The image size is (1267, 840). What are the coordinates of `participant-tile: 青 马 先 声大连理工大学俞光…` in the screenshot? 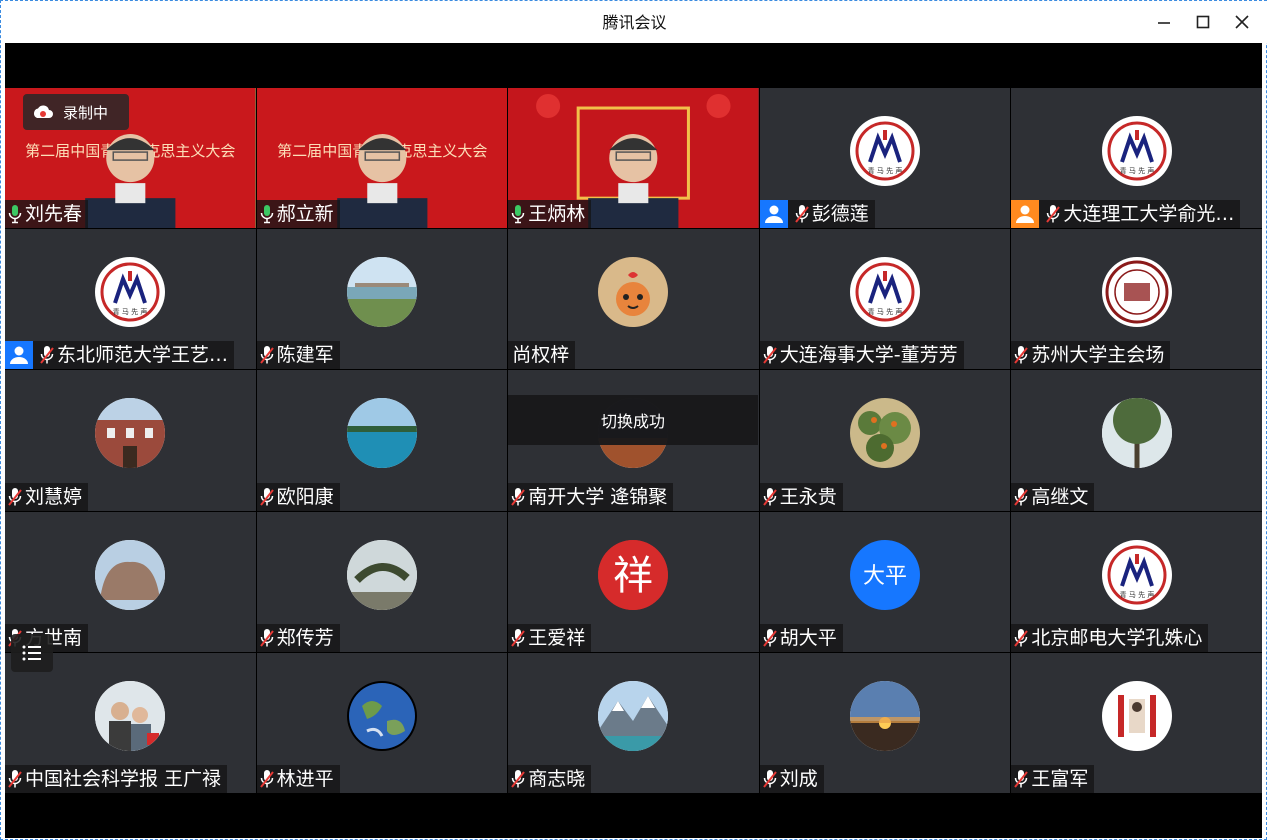 It's located at (1136, 158).